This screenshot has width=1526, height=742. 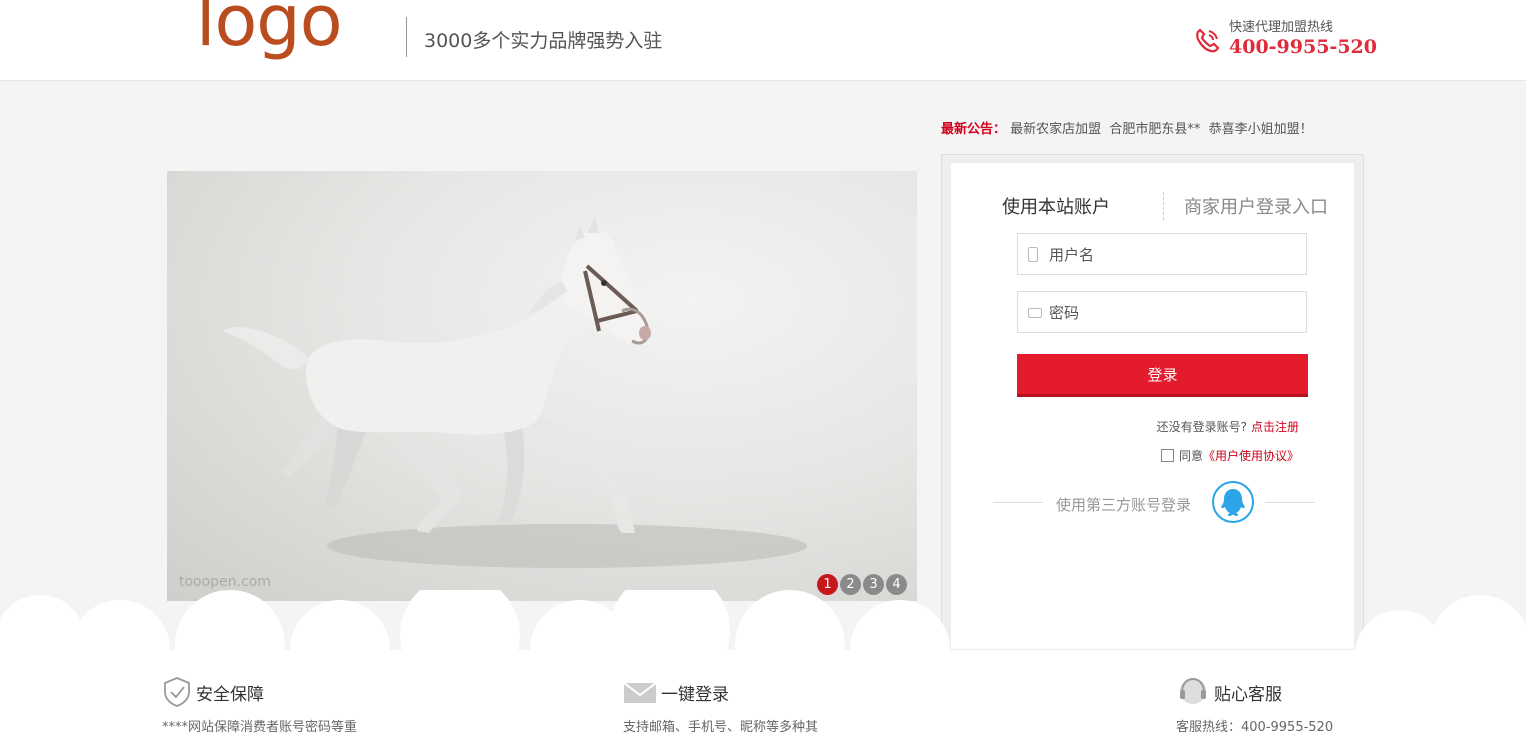 I want to click on username-field, so click(x=1162, y=254).